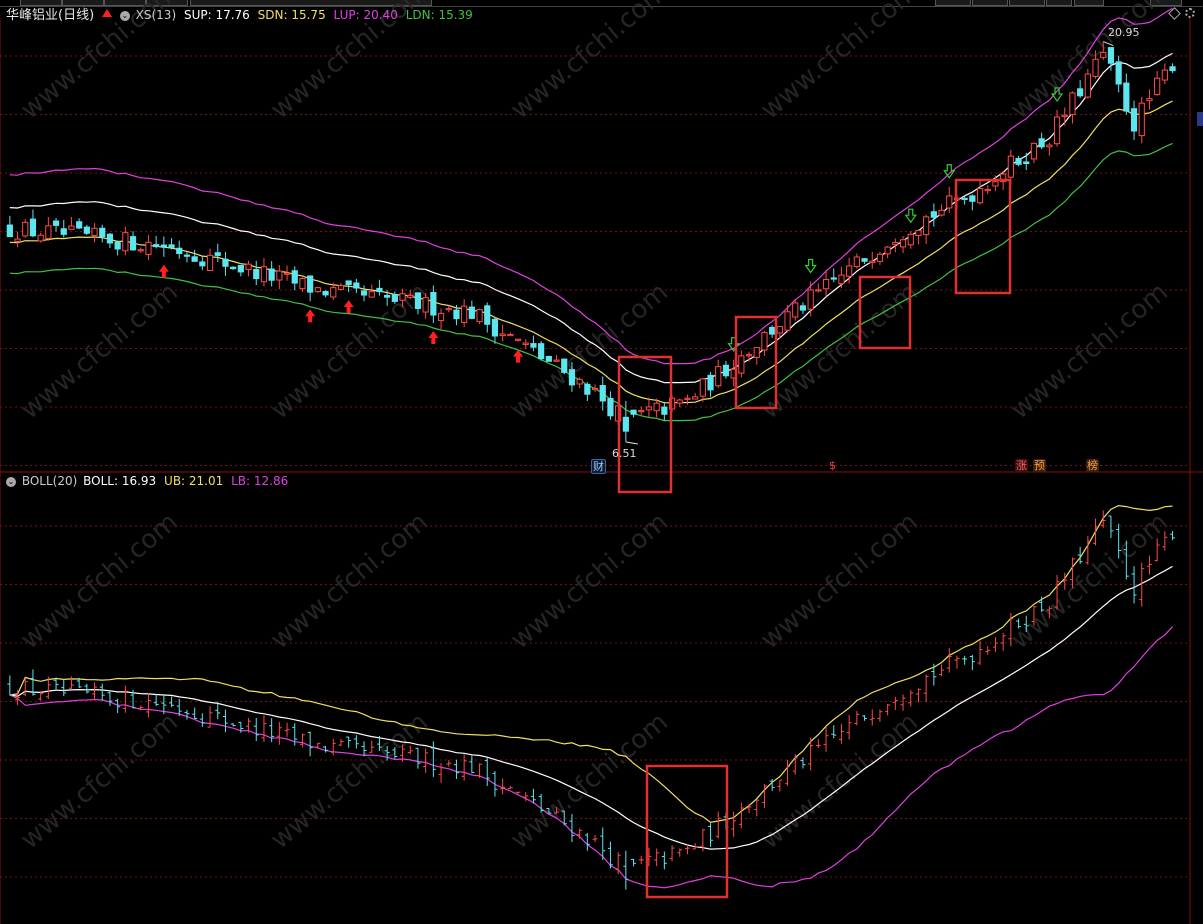 The height and width of the screenshot is (924, 1203). I want to click on period-label: (日线), so click(76, 15).